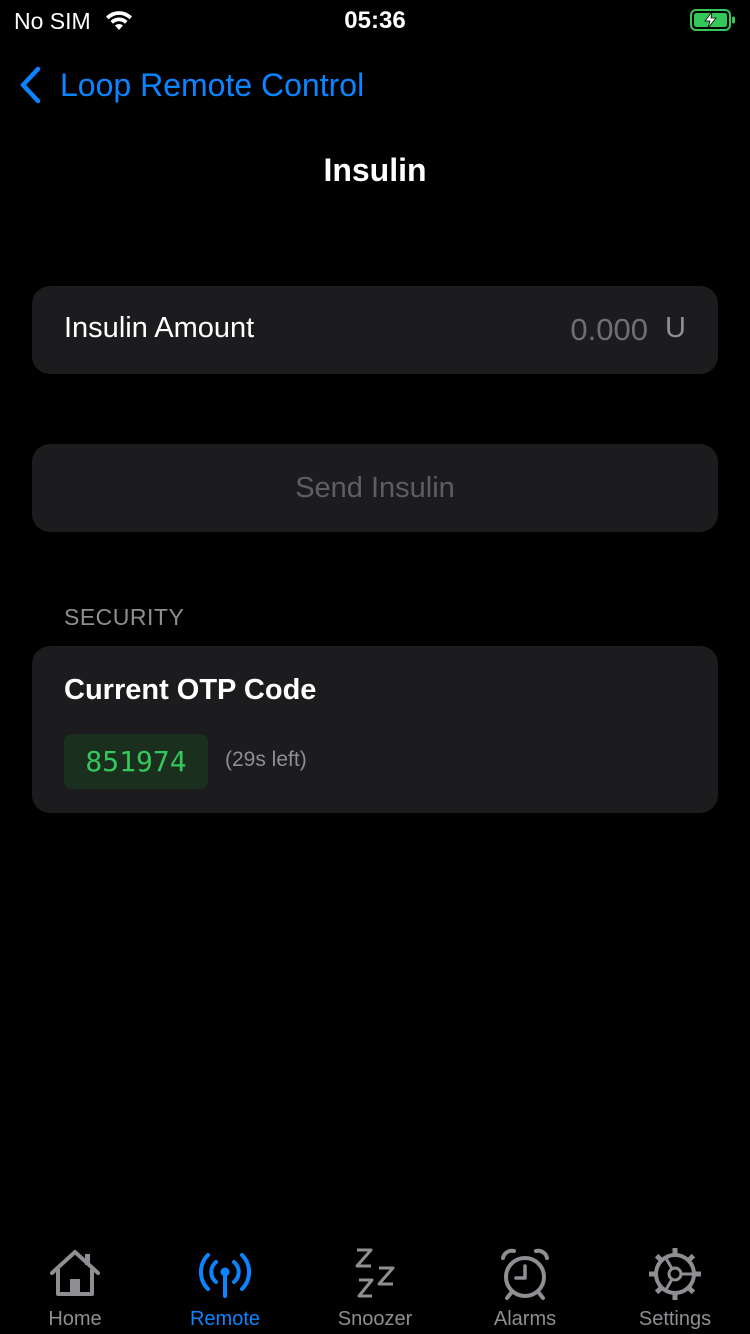  What do you see at coordinates (75, 1319) in the screenshot?
I see `tab-home-label: Home` at bounding box center [75, 1319].